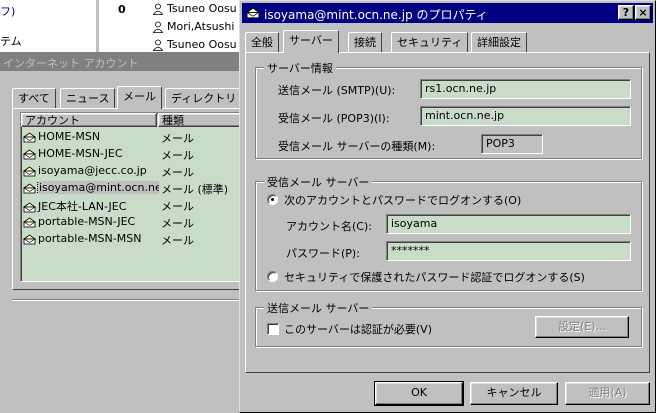 Image resolution: width=656 pixels, height=413 pixels. I want to click on account-name: portable-MSN-JEC, so click(87, 221).